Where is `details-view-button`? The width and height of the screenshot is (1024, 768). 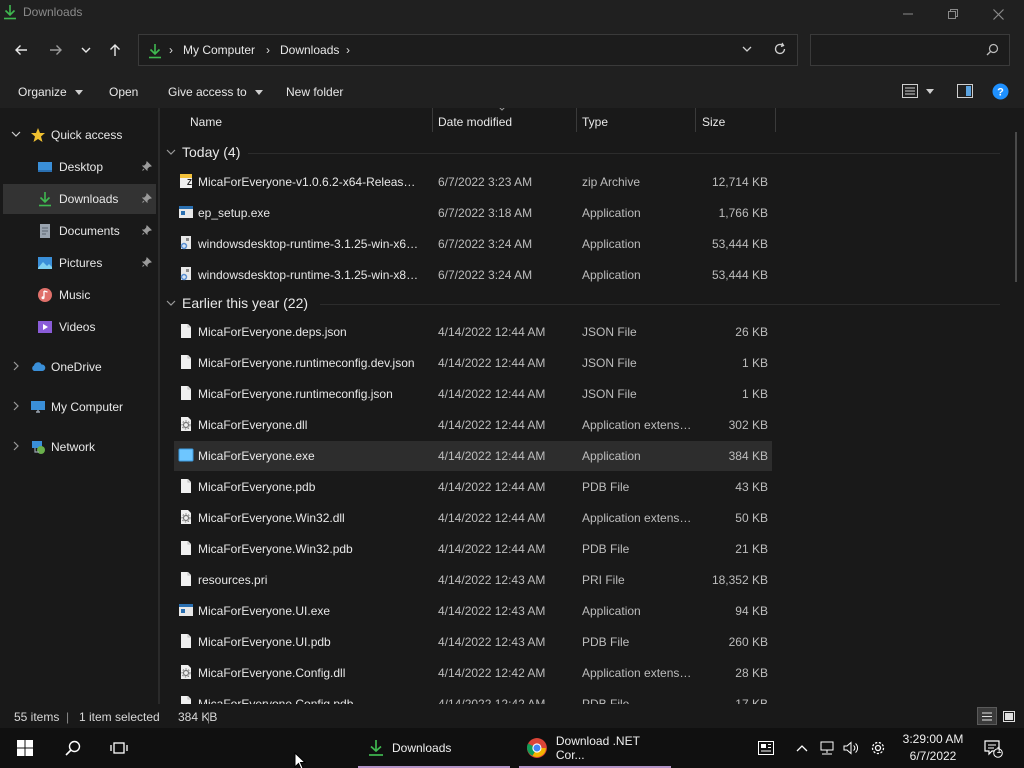
details-view-button is located at coordinates (987, 716).